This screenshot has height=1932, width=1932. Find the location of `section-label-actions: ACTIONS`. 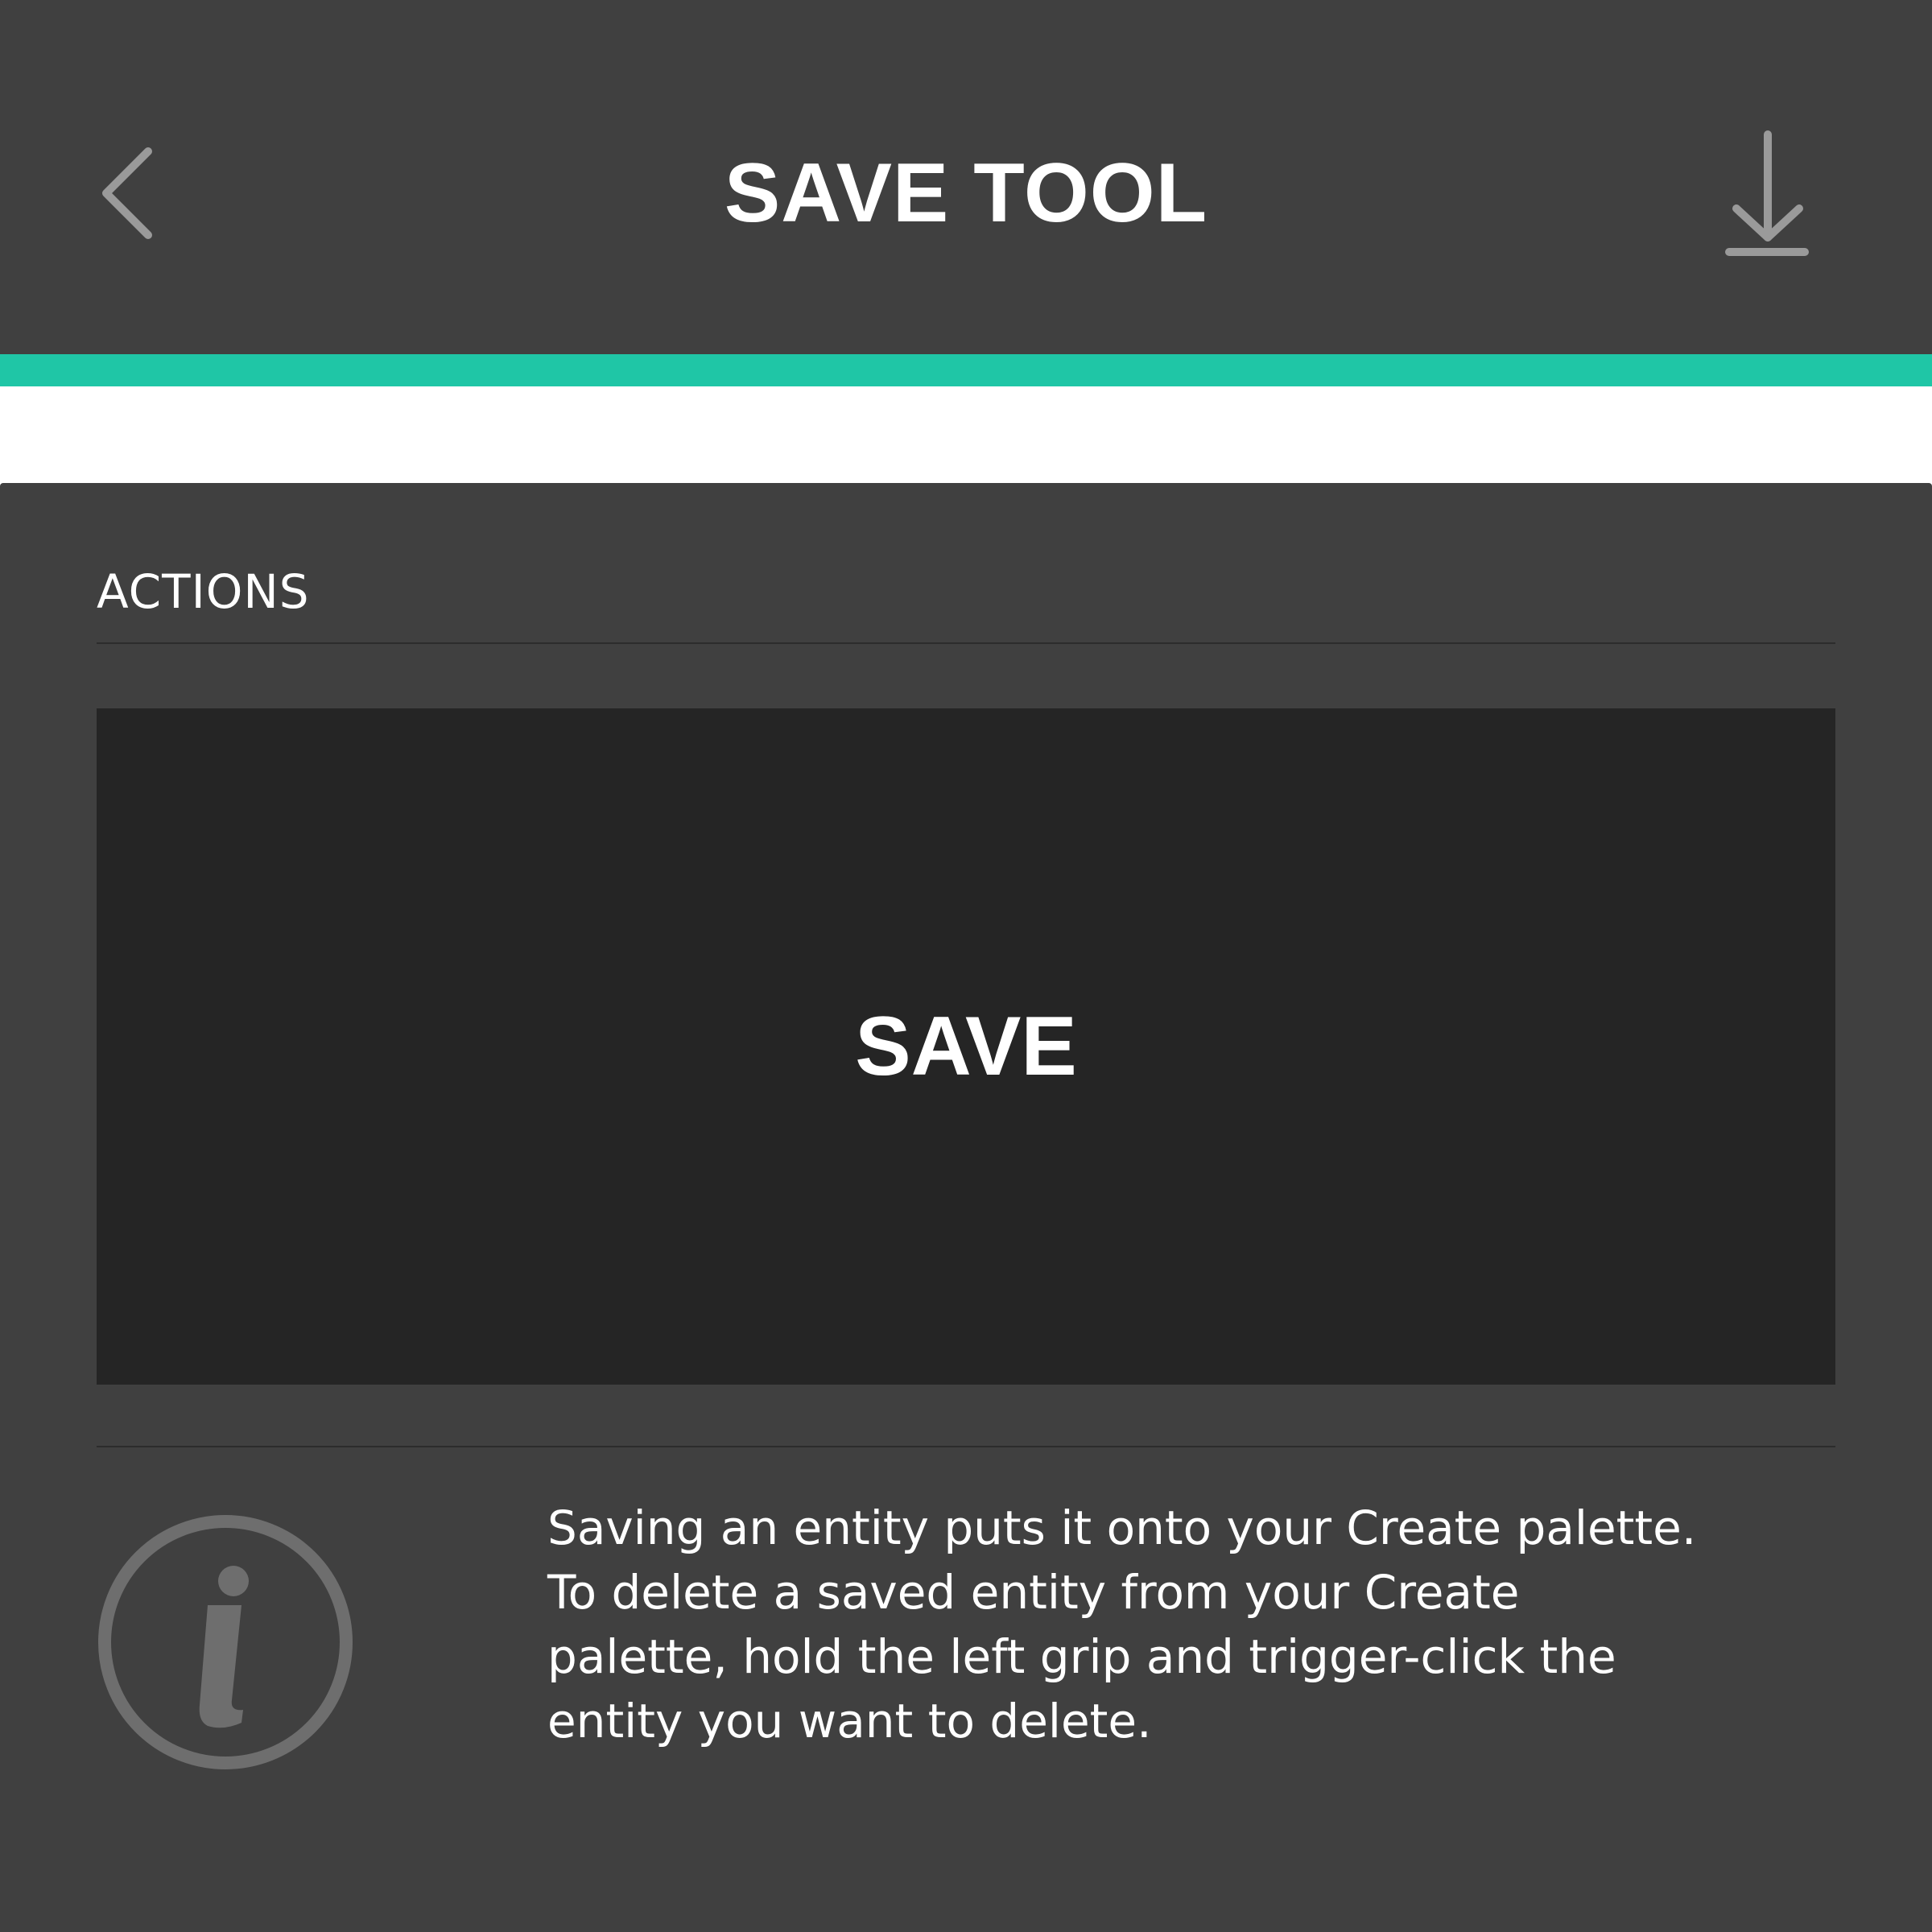

section-label-actions: ACTIONS is located at coordinates (203, 591).